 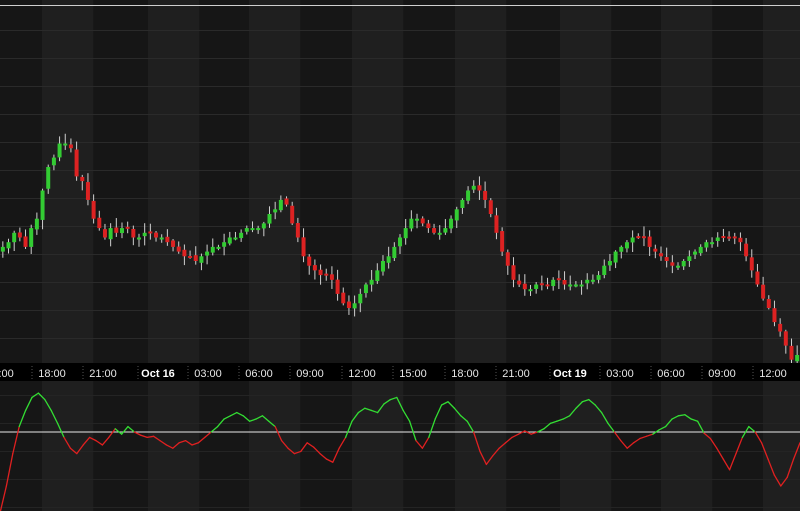 What do you see at coordinates (362, 374) in the screenshot?
I see `x-tick-label: 12:00` at bounding box center [362, 374].